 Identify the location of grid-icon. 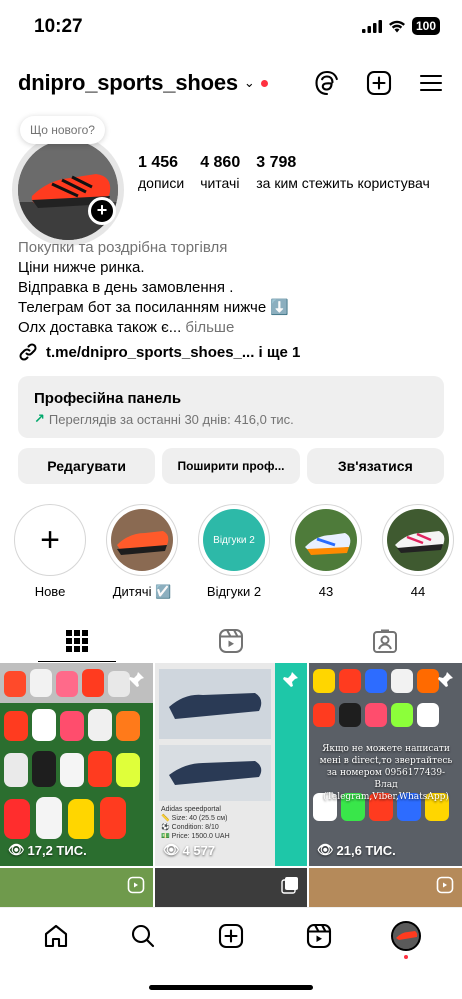
(77, 641).